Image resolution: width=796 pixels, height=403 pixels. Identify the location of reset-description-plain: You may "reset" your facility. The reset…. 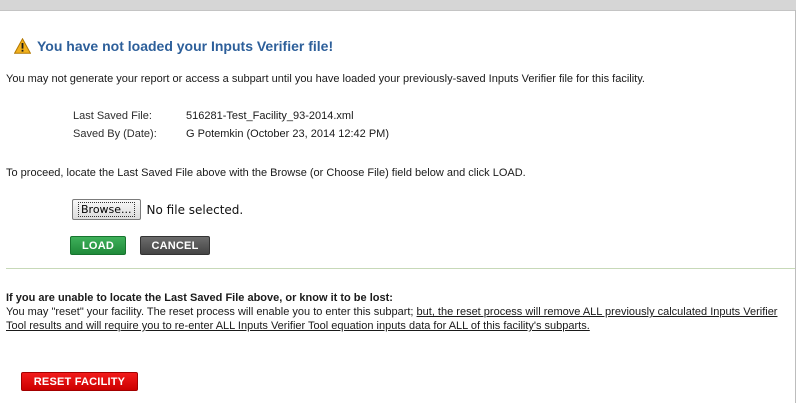
(211, 312).